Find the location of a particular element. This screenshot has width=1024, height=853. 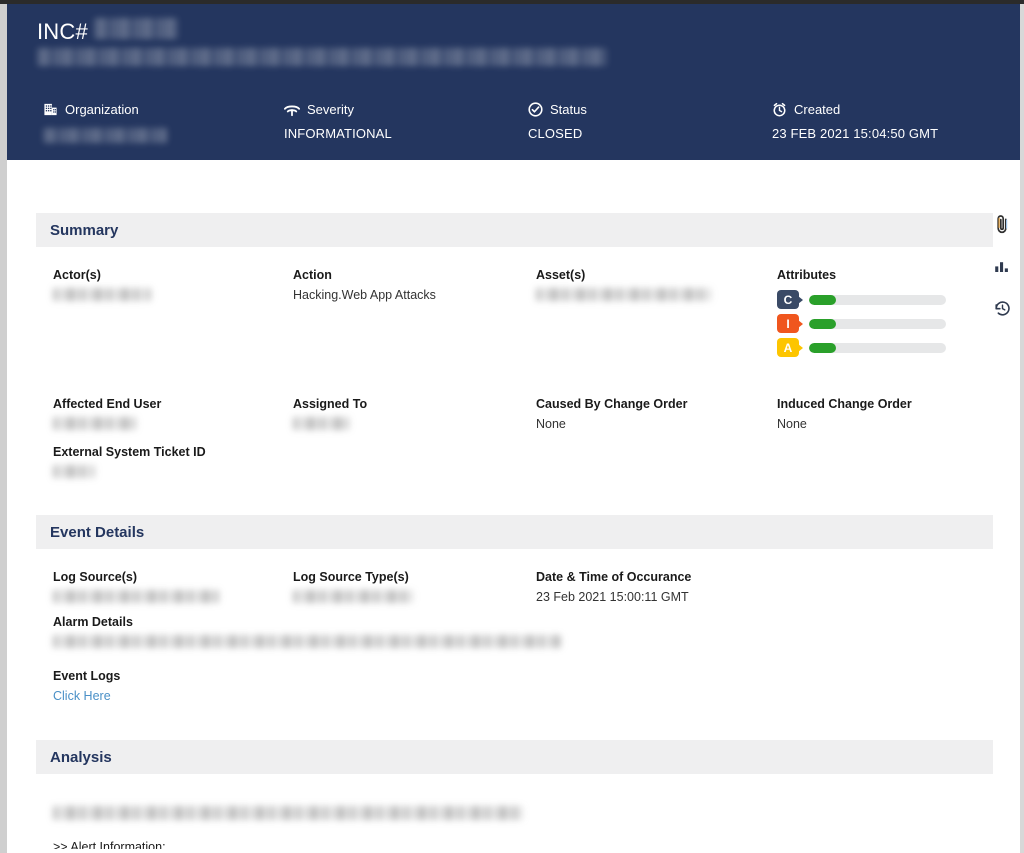

field-assigned-to-value-redacted is located at coordinates (321, 423).